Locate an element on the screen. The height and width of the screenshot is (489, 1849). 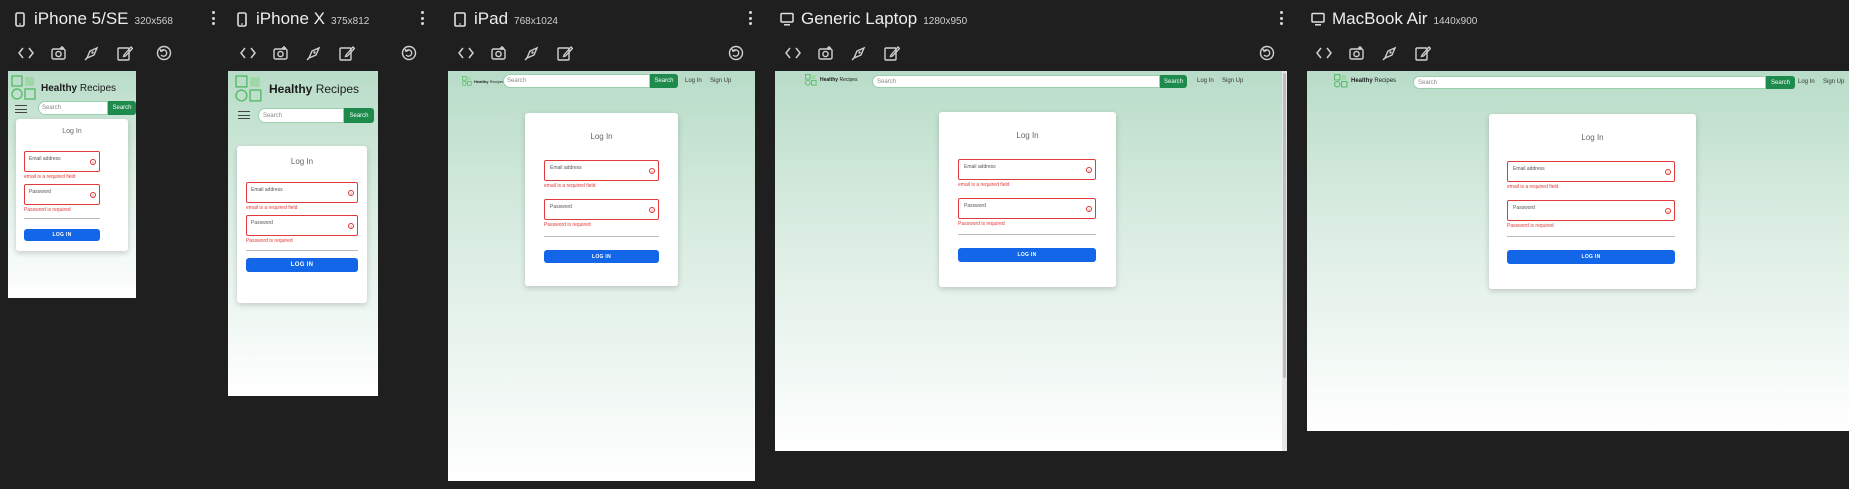
search-bar: Search Search is located at coordinates (590, 81).